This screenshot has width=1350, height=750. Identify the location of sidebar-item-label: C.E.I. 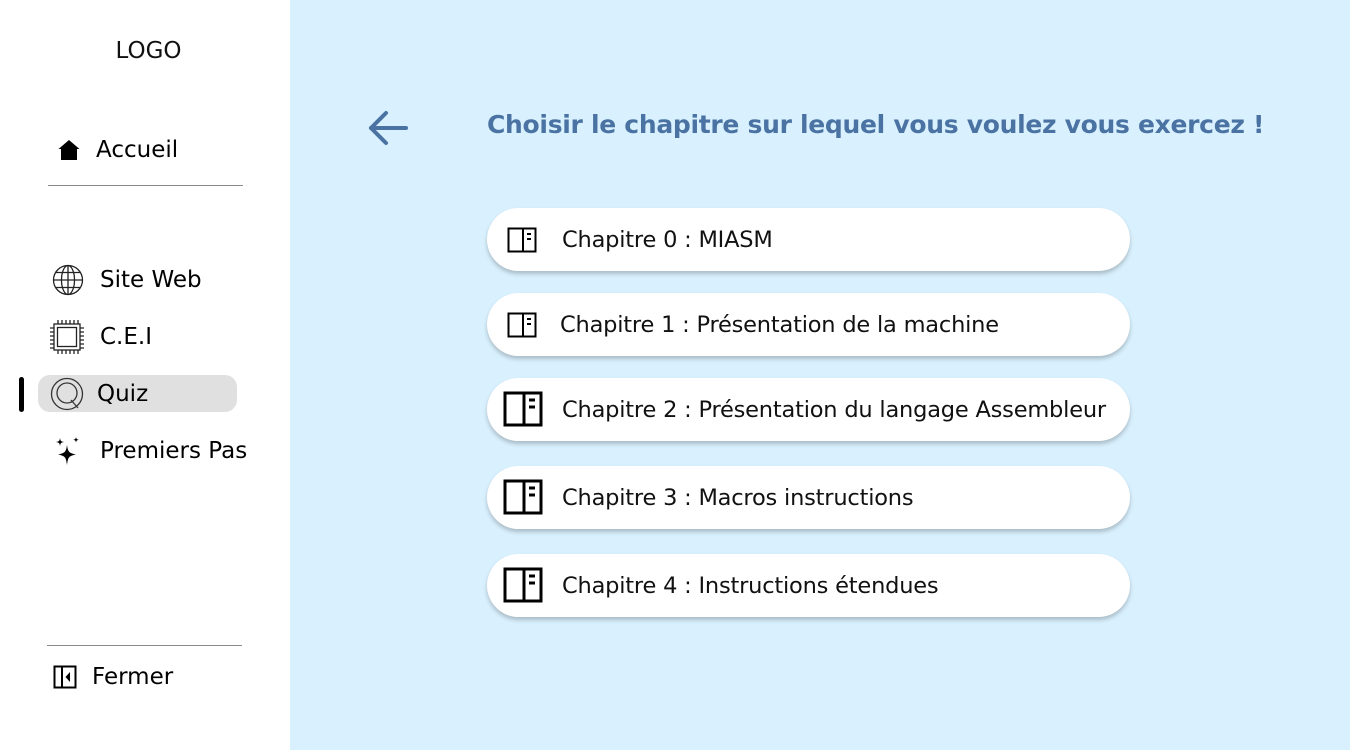
(126, 337).